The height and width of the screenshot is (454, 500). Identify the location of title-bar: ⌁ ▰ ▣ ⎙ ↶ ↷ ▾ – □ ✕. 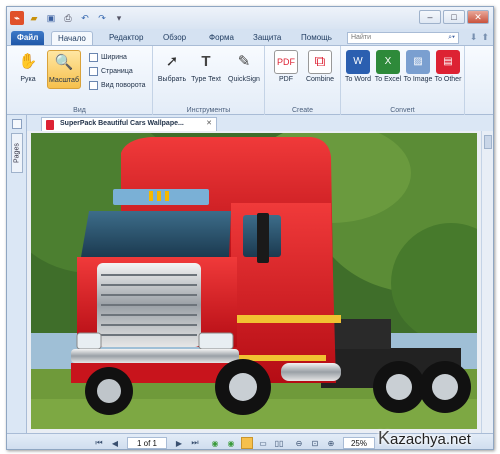
(250, 18).